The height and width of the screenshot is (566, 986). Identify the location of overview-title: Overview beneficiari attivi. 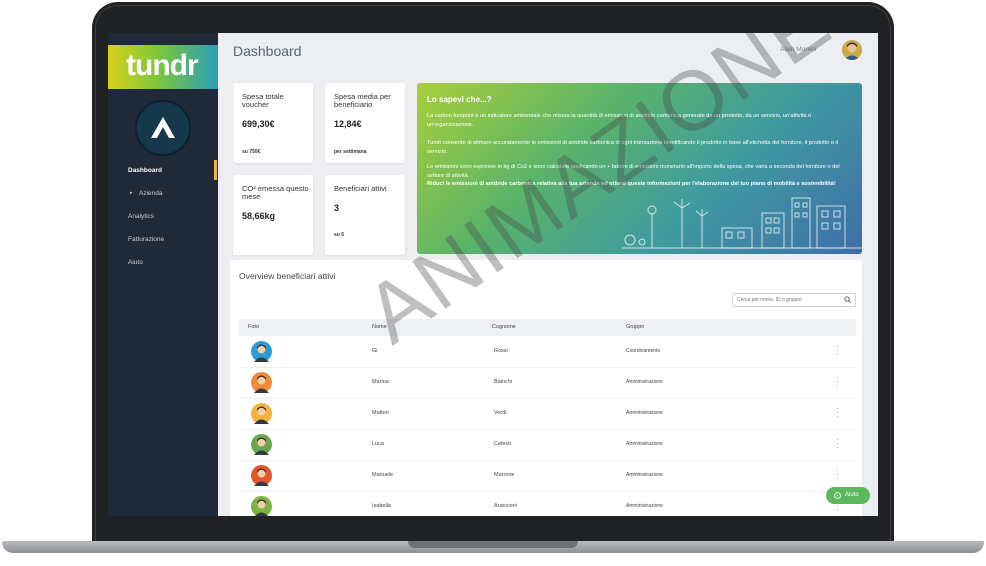
(287, 276).